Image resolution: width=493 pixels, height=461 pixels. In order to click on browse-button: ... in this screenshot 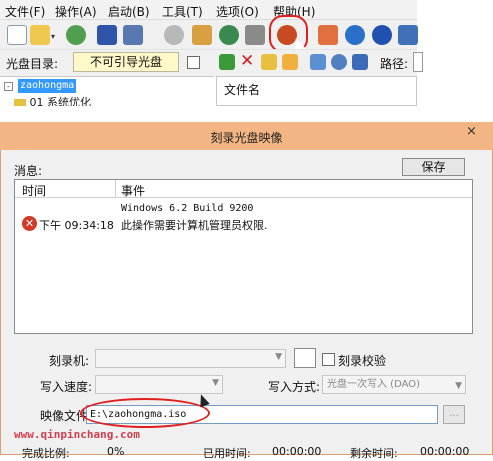, I will do `click(454, 414)`.